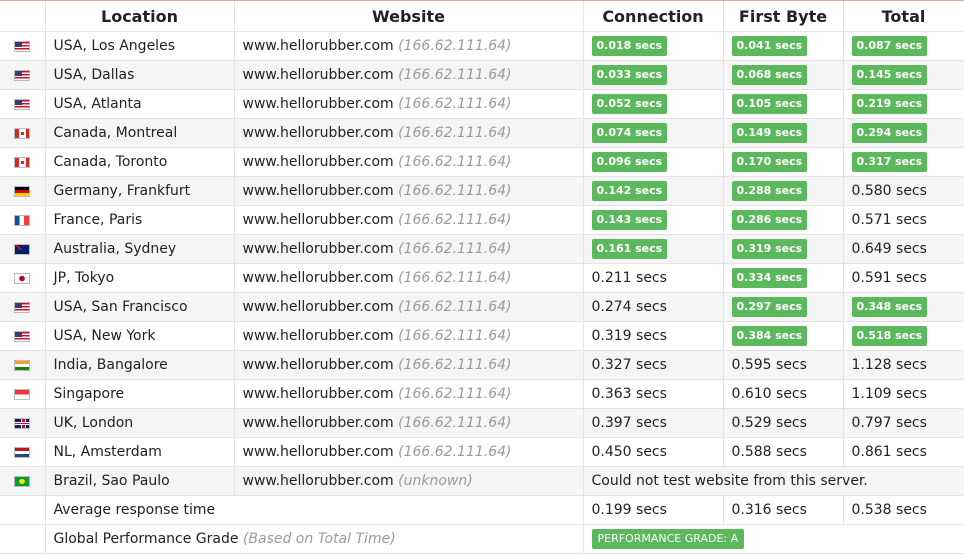 Image resolution: width=964 pixels, height=556 pixels. I want to click on timing-value: 0.450 secs, so click(629, 452).